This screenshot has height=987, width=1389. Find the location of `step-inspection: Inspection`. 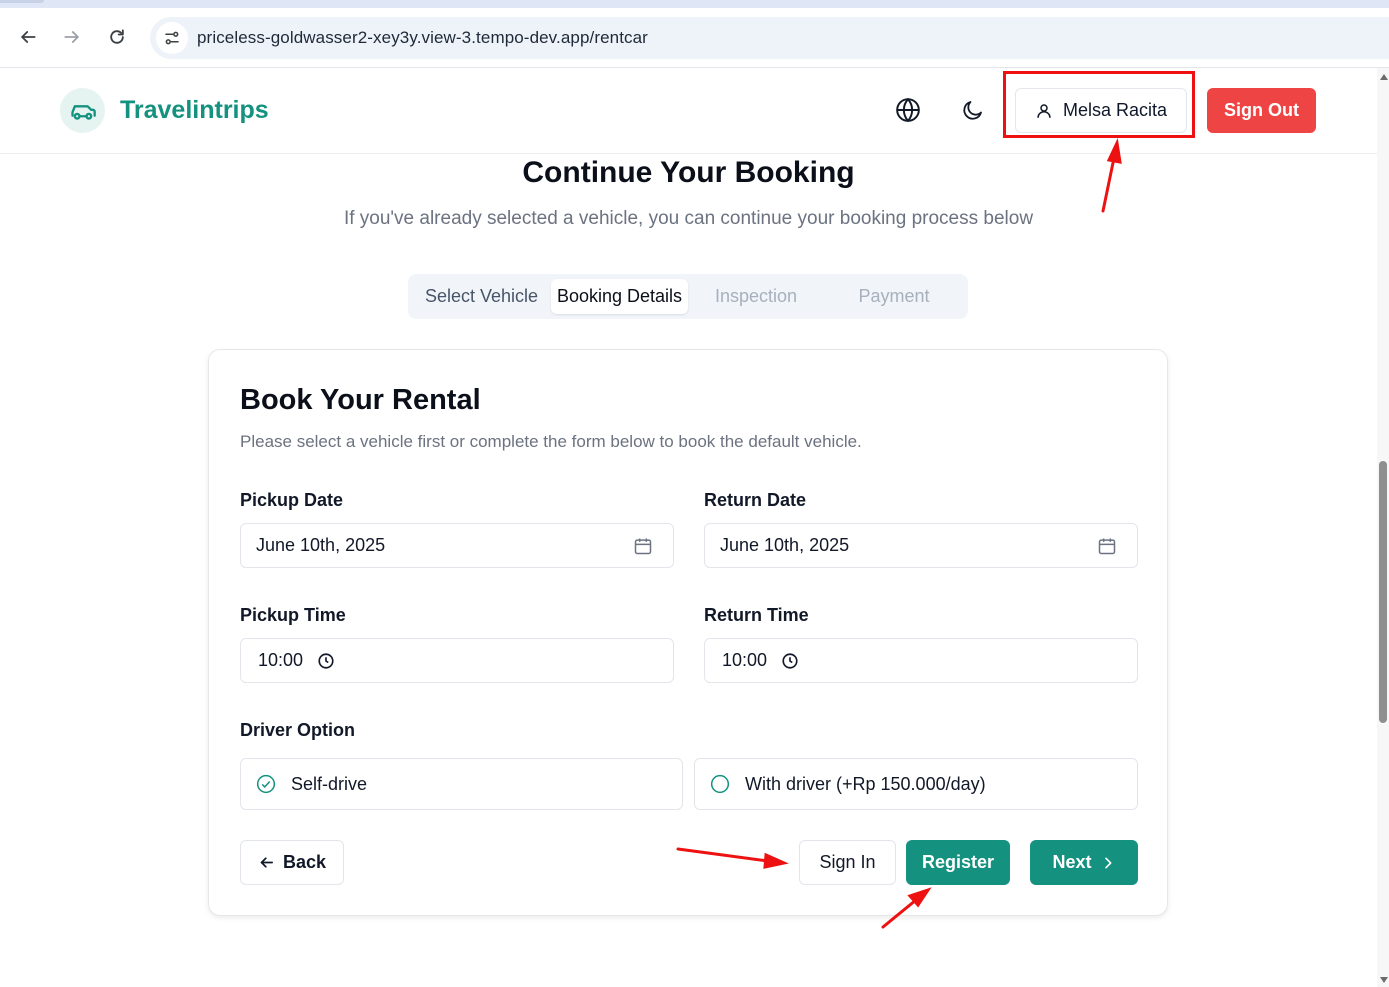

step-inspection: Inspection is located at coordinates (756, 296).